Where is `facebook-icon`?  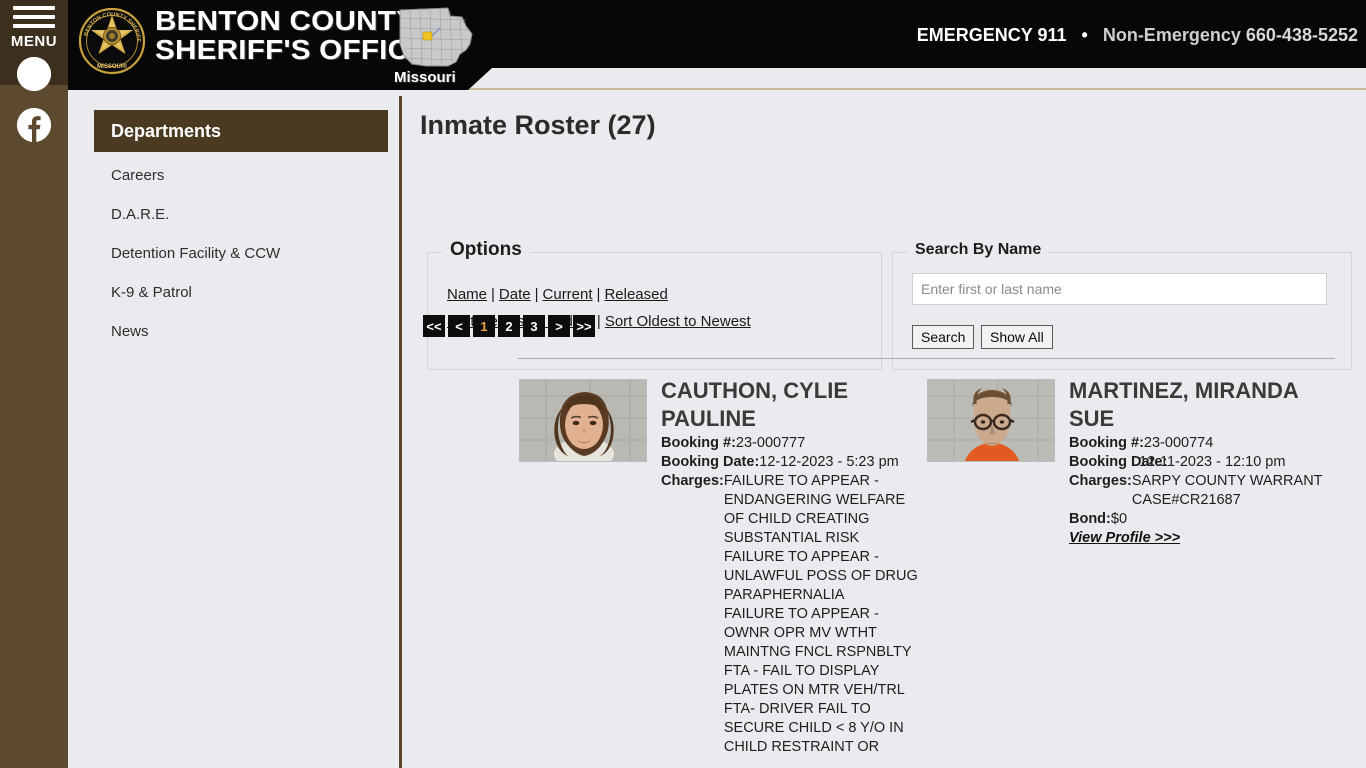 facebook-icon is located at coordinates (34, 125).